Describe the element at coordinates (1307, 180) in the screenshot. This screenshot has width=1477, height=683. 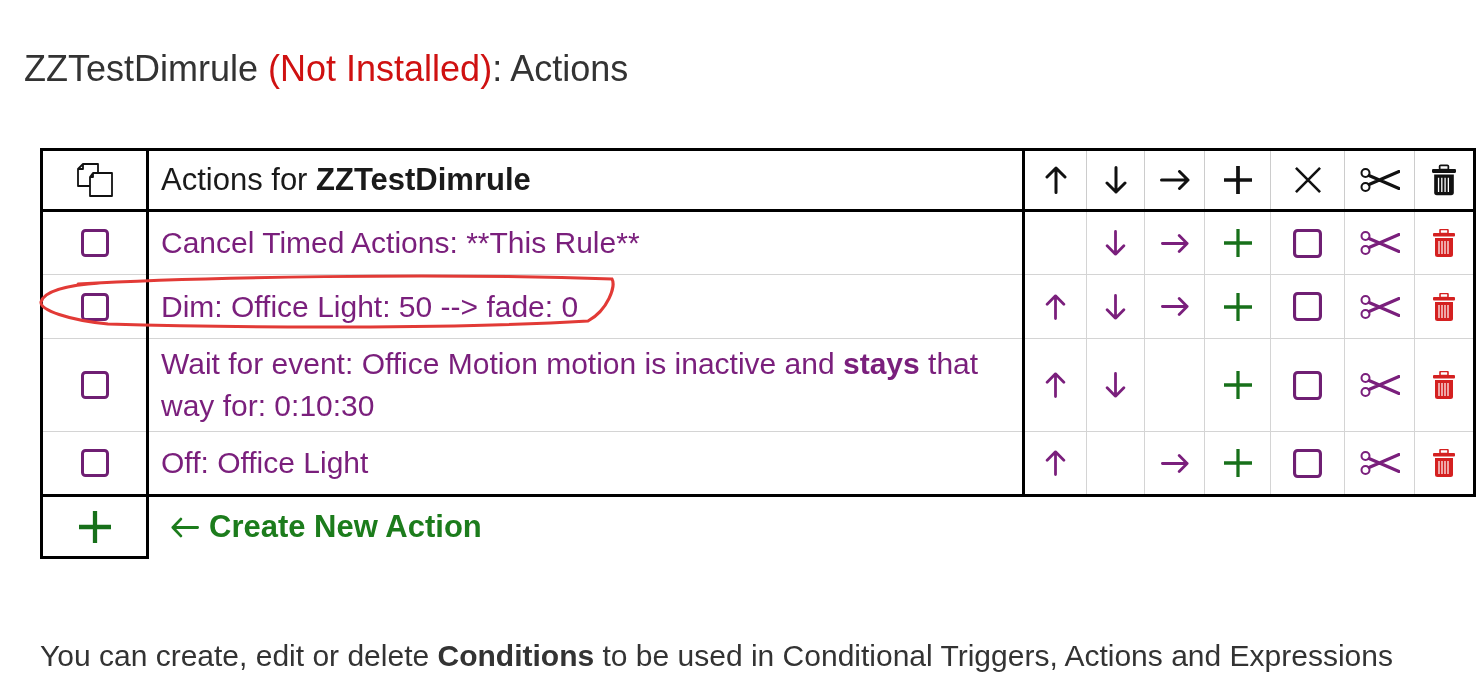
I see `x-icon` at that location.